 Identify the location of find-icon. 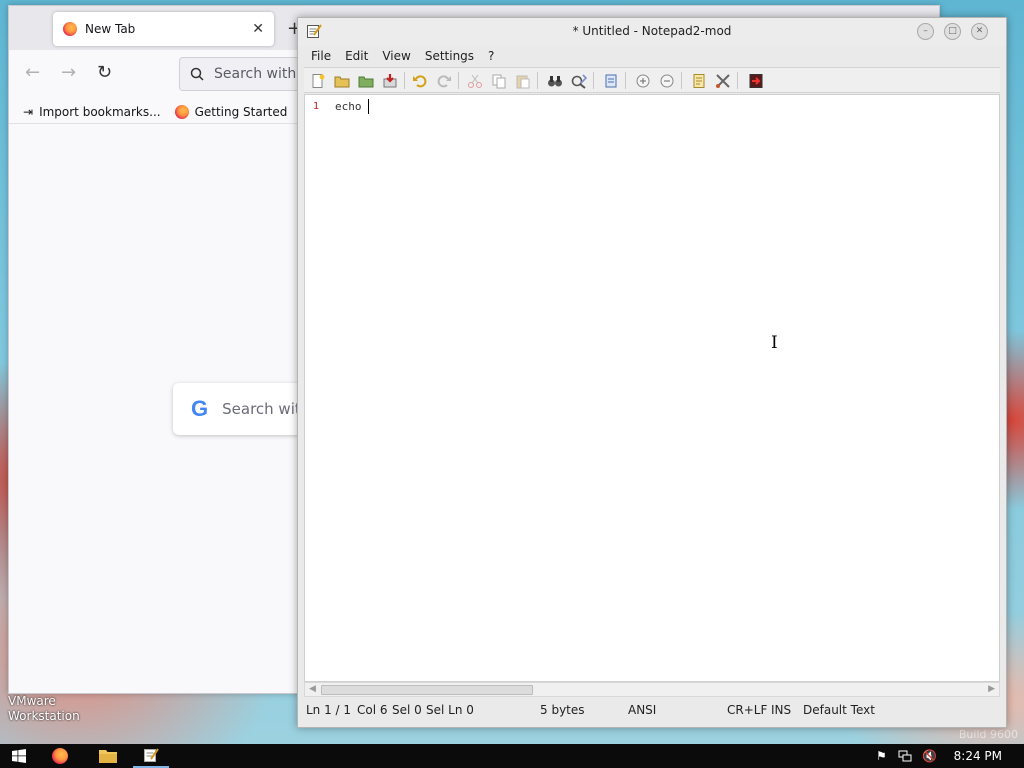
(554, 80).